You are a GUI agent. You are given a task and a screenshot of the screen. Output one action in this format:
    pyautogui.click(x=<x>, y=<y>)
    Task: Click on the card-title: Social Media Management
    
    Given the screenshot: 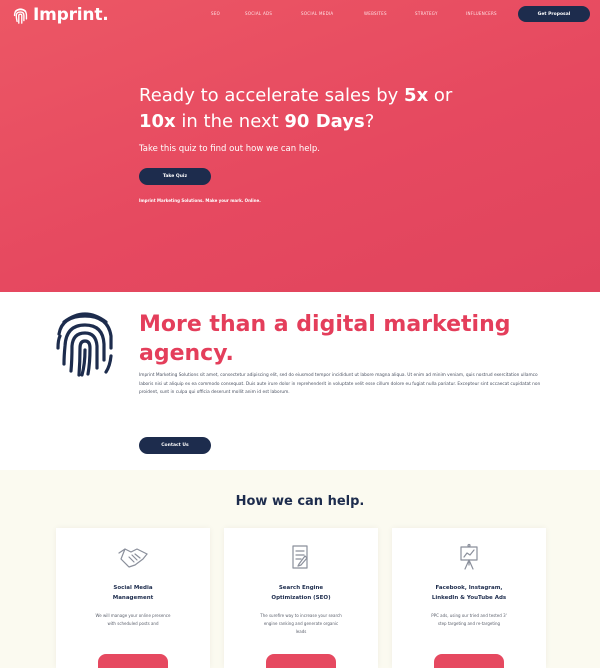 What is the action you would take?
    pyautogui.click(x=133, y=593)
    